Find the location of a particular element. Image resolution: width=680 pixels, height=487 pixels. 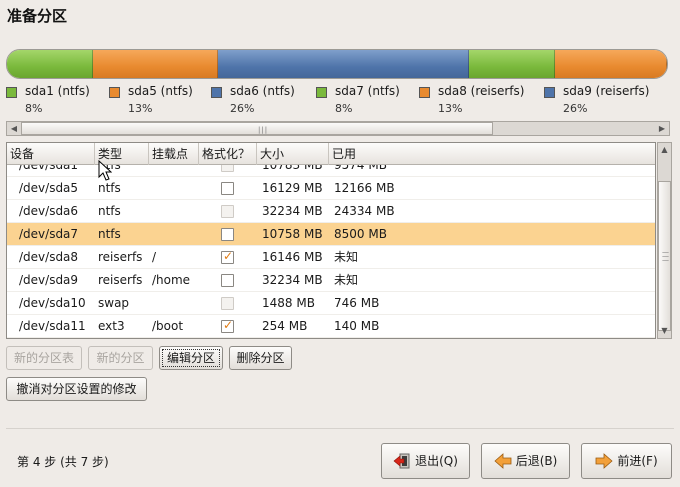

arrow-left-icon is located at coordinates (503, 460).